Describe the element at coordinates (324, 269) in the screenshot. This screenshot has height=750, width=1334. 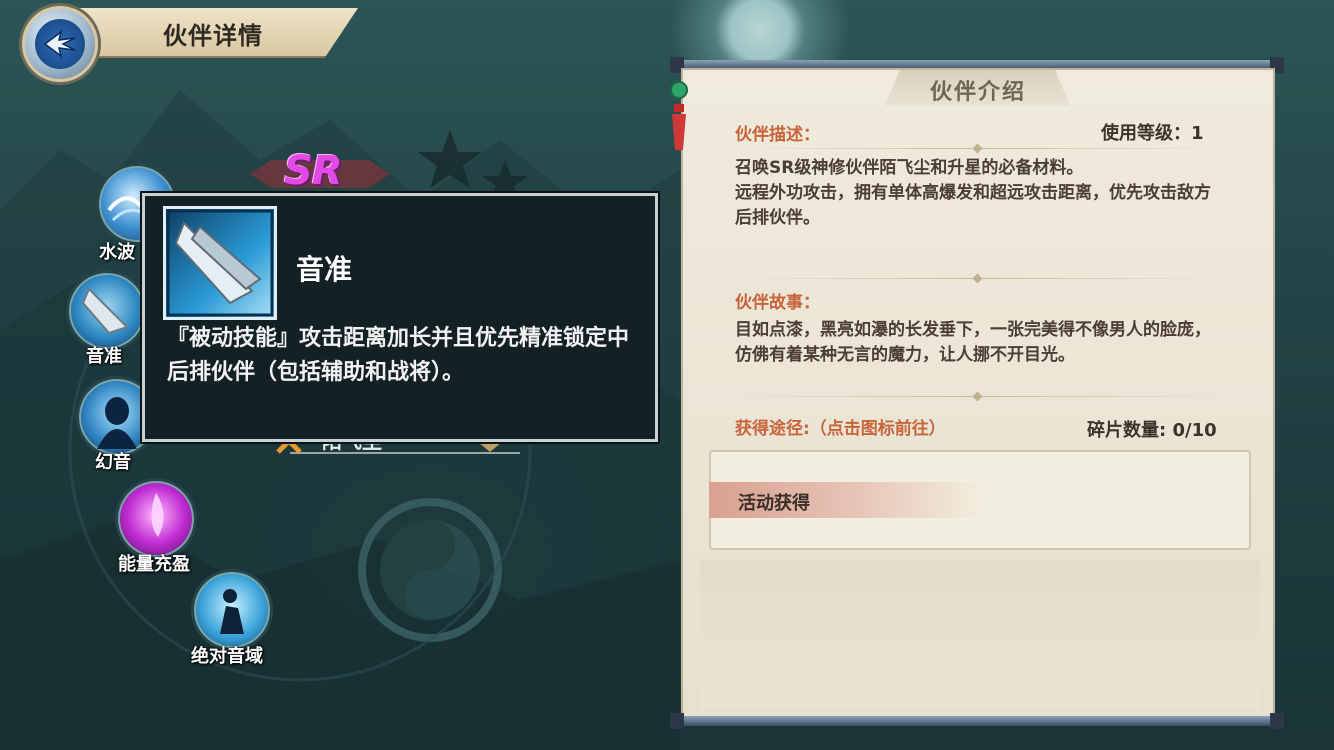
I see `tooltip-skill-name: 音准` at that location.